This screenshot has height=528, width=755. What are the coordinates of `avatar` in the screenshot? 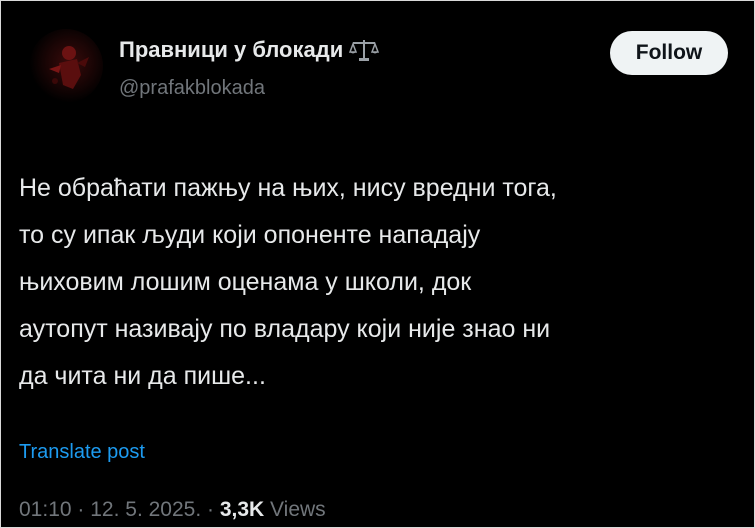 It's located at (66, 66).